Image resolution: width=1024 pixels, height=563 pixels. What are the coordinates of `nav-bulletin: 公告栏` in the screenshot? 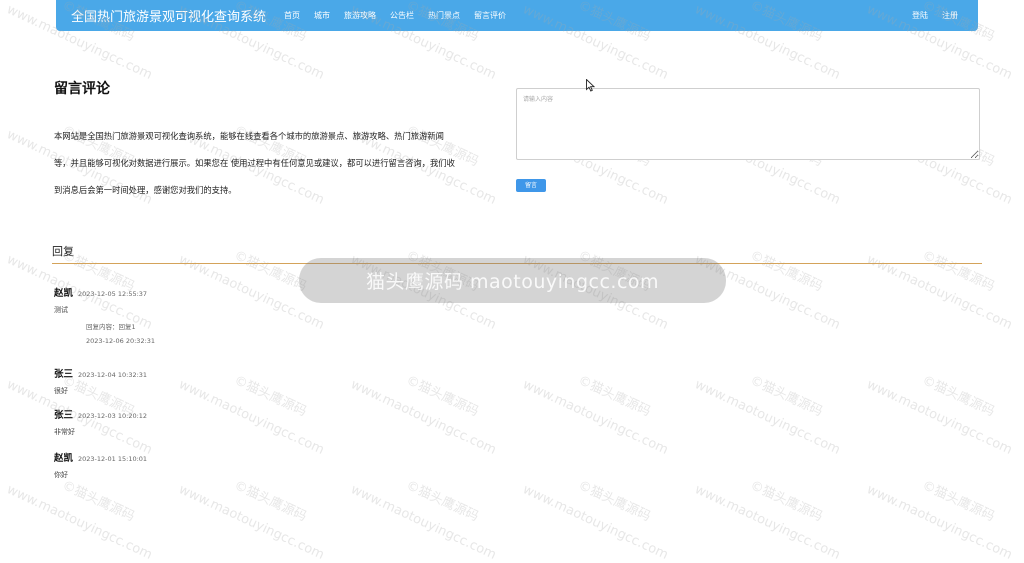 It's located at (402, 15).